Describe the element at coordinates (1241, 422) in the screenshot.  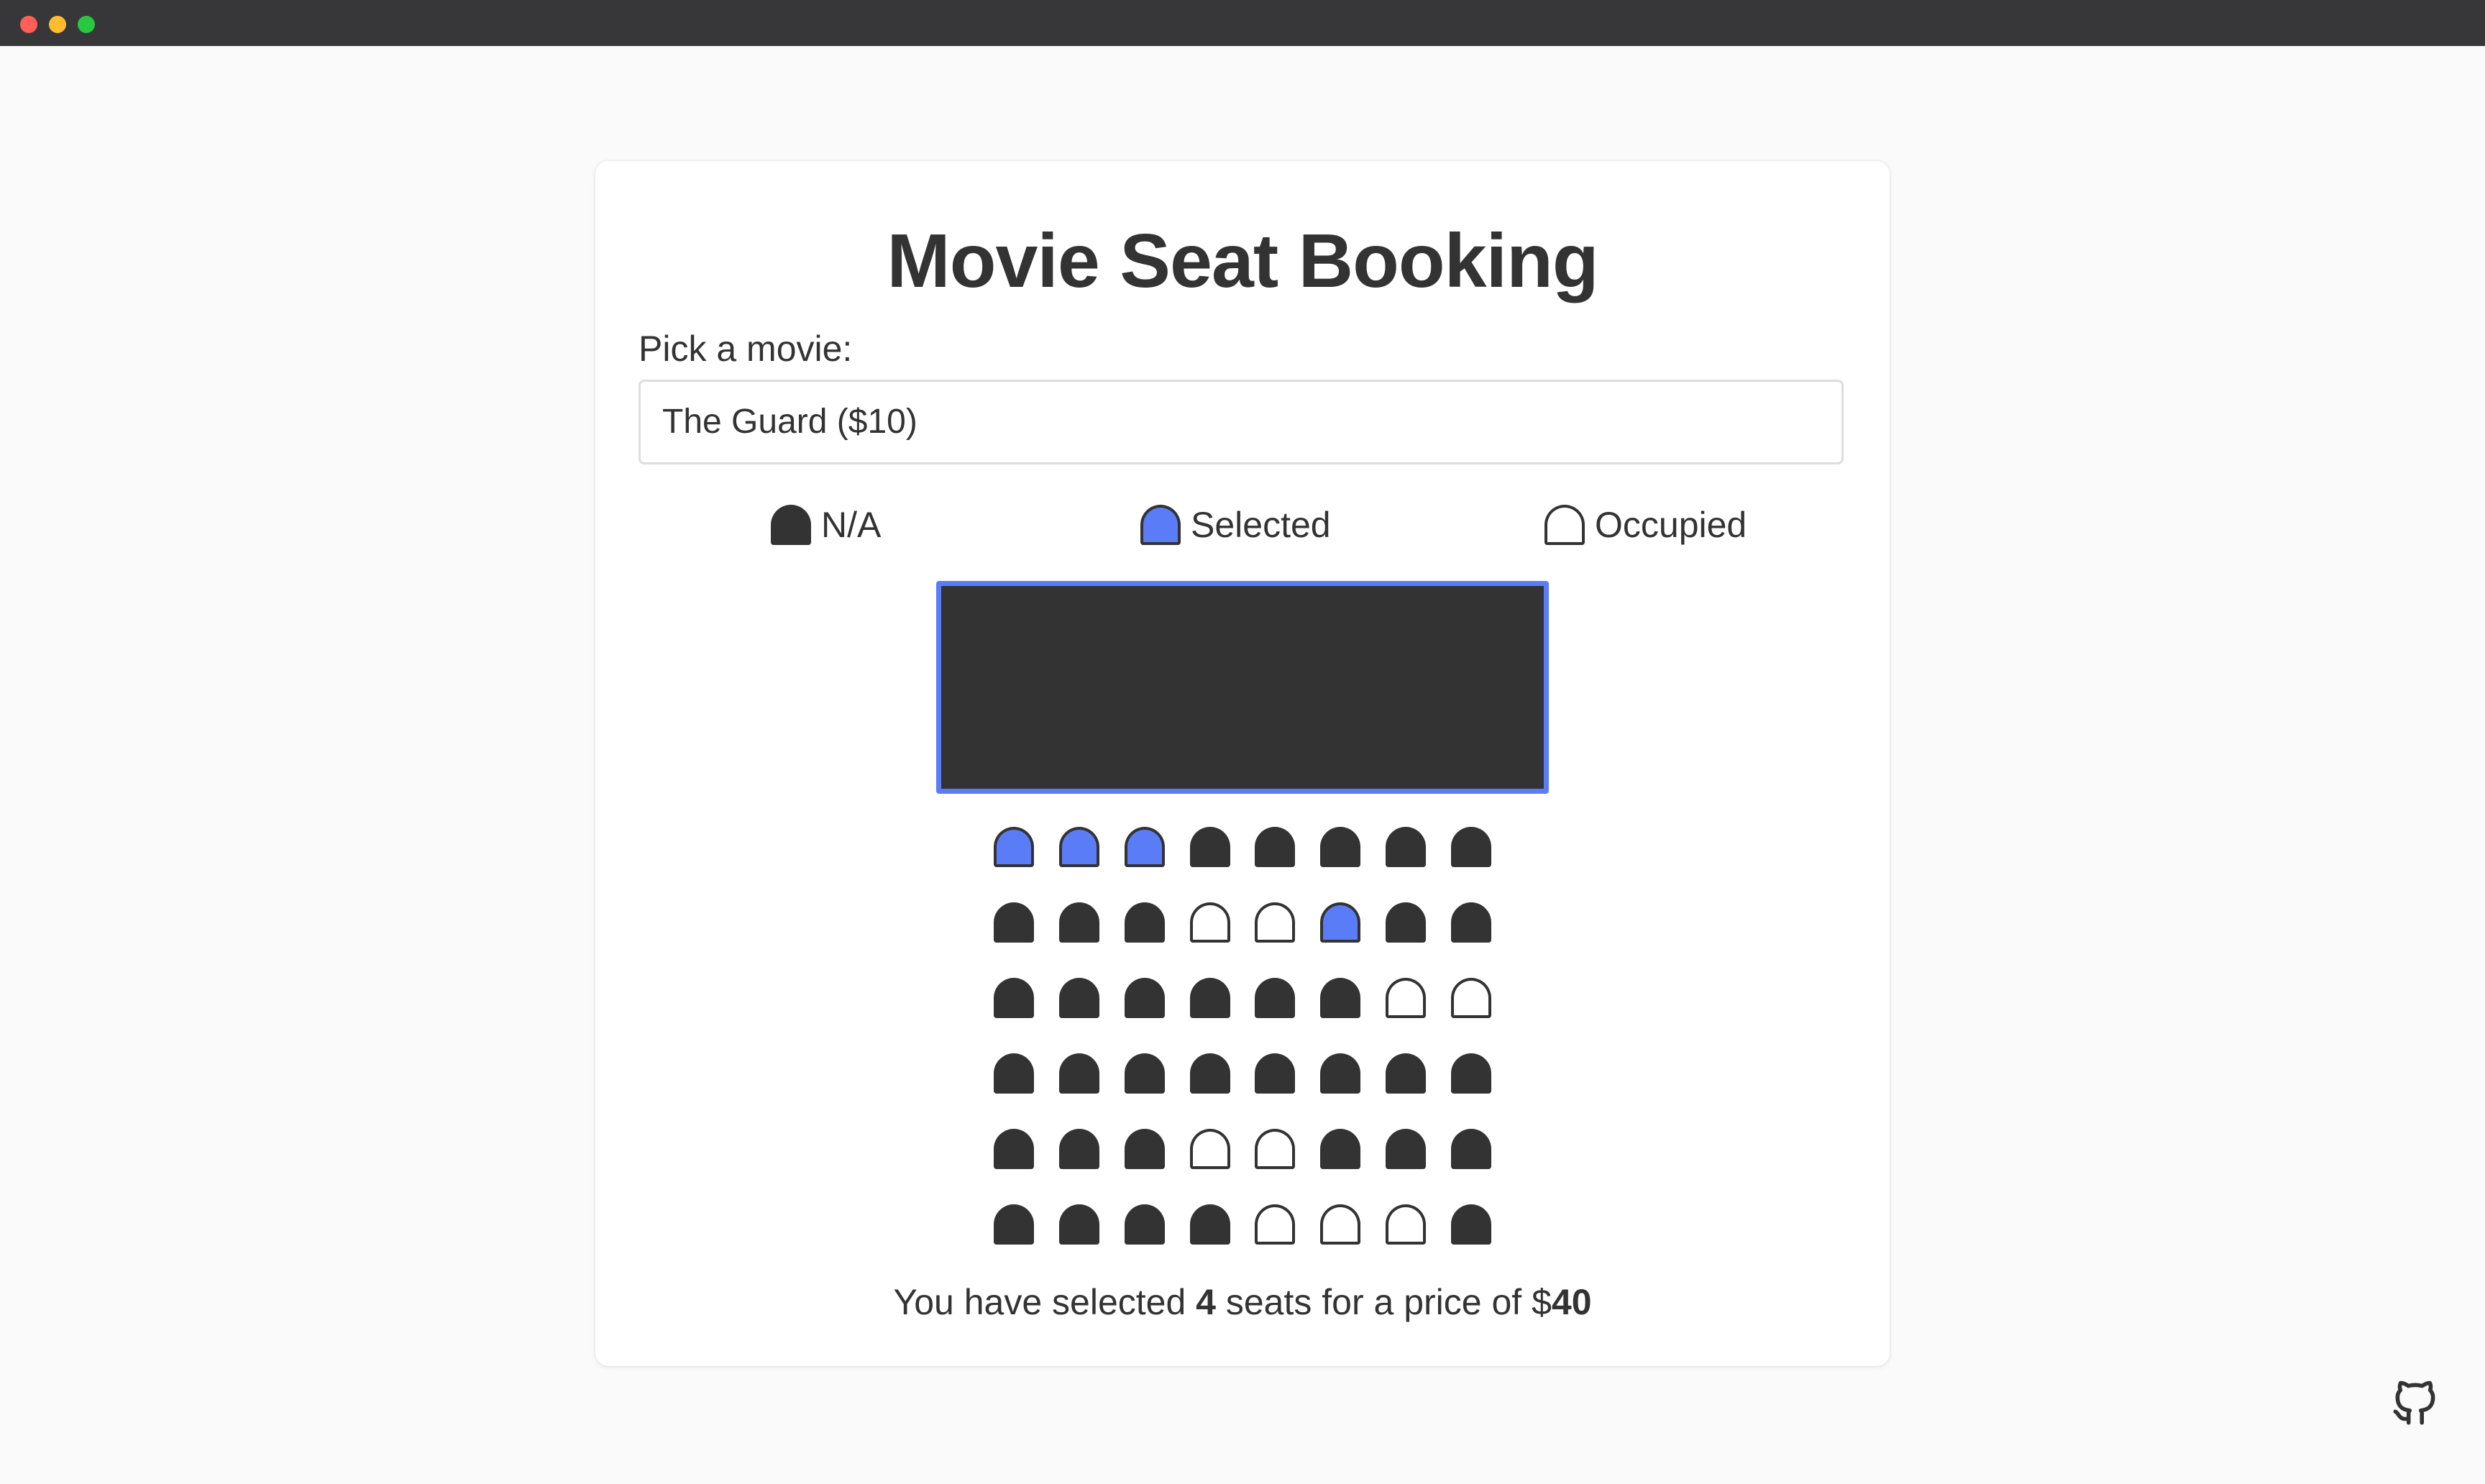
I see `movie-select: The Guard ($10)` at that location.